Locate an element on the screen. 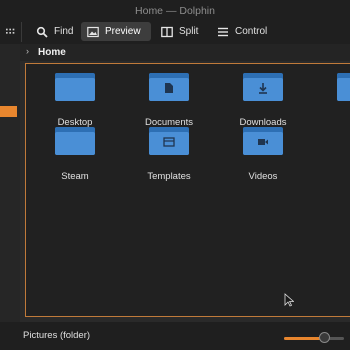 This screenshot has height=350, width=350. control-button: Control is located at coordinates (242, 31).